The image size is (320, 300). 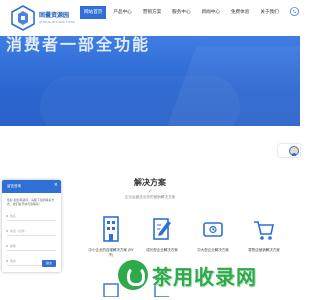 What do you see at coordinates (111, 252) in the screenshot?
I see `solution-card-label: 中小企业的自媒解决方案 (BY不)` at bounding box center [111, 252].